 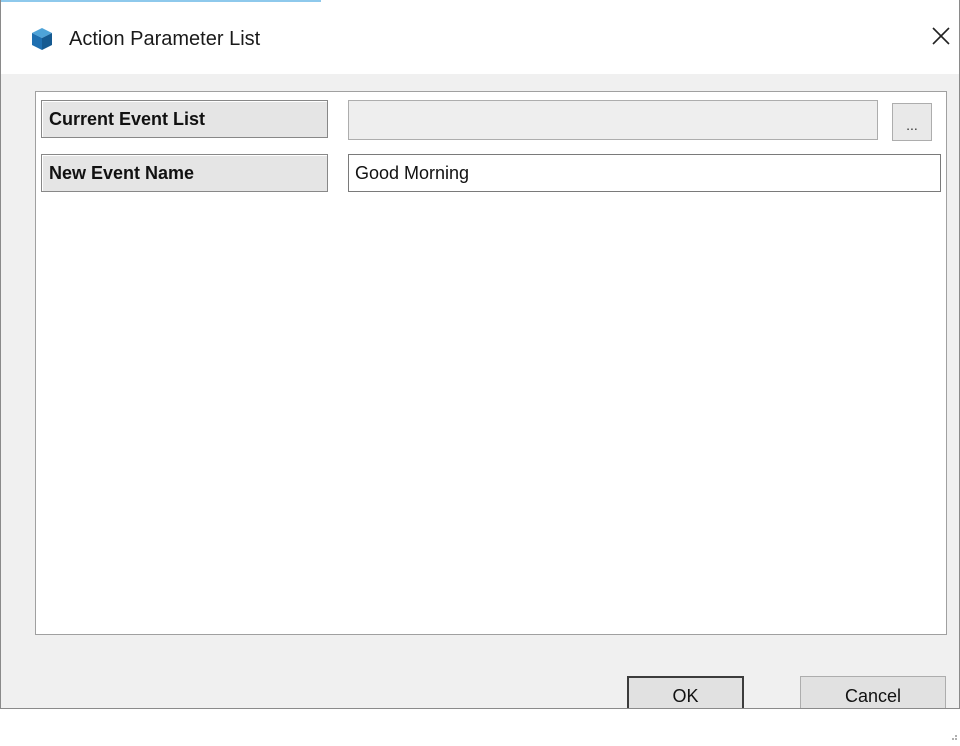 What do you see at coordinates (873, 692) in the screenshot?
I see `cancel-button: Cancel` at bounding box center [873, 692].